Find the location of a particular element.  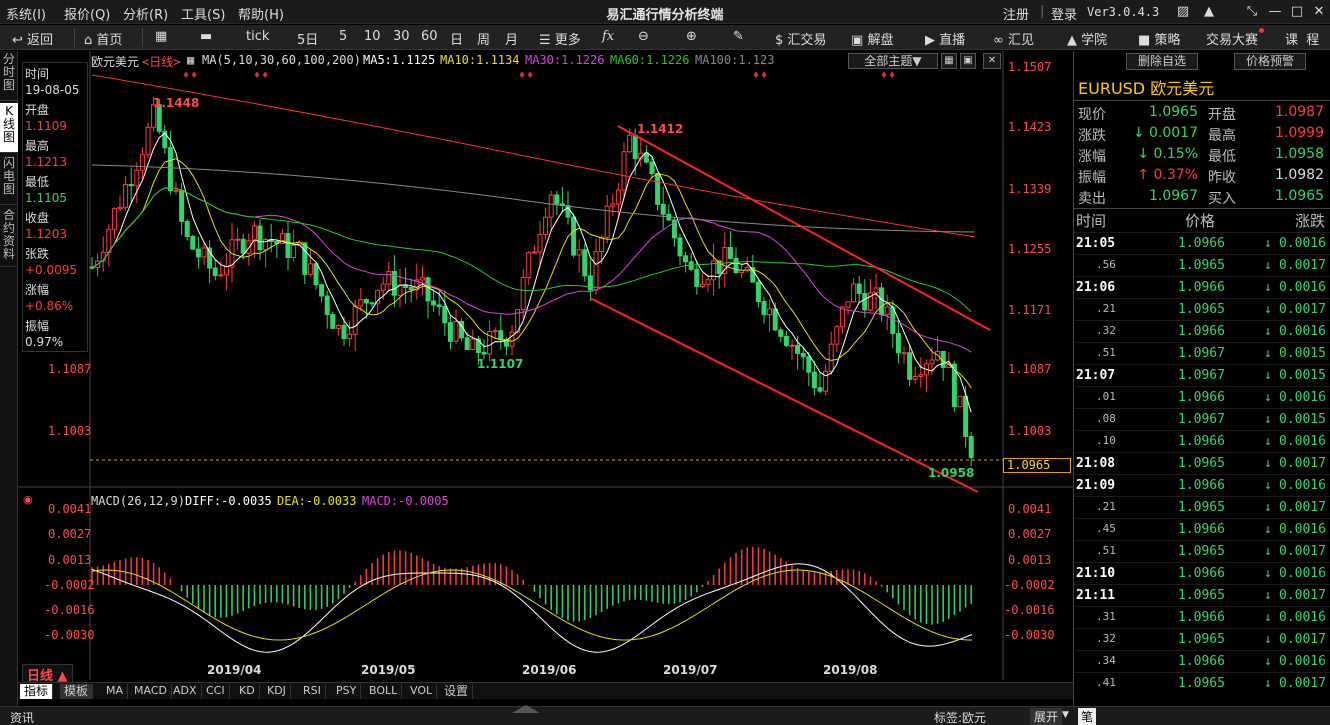

grid-icon: ▦ is located at coordinates (949, 61).